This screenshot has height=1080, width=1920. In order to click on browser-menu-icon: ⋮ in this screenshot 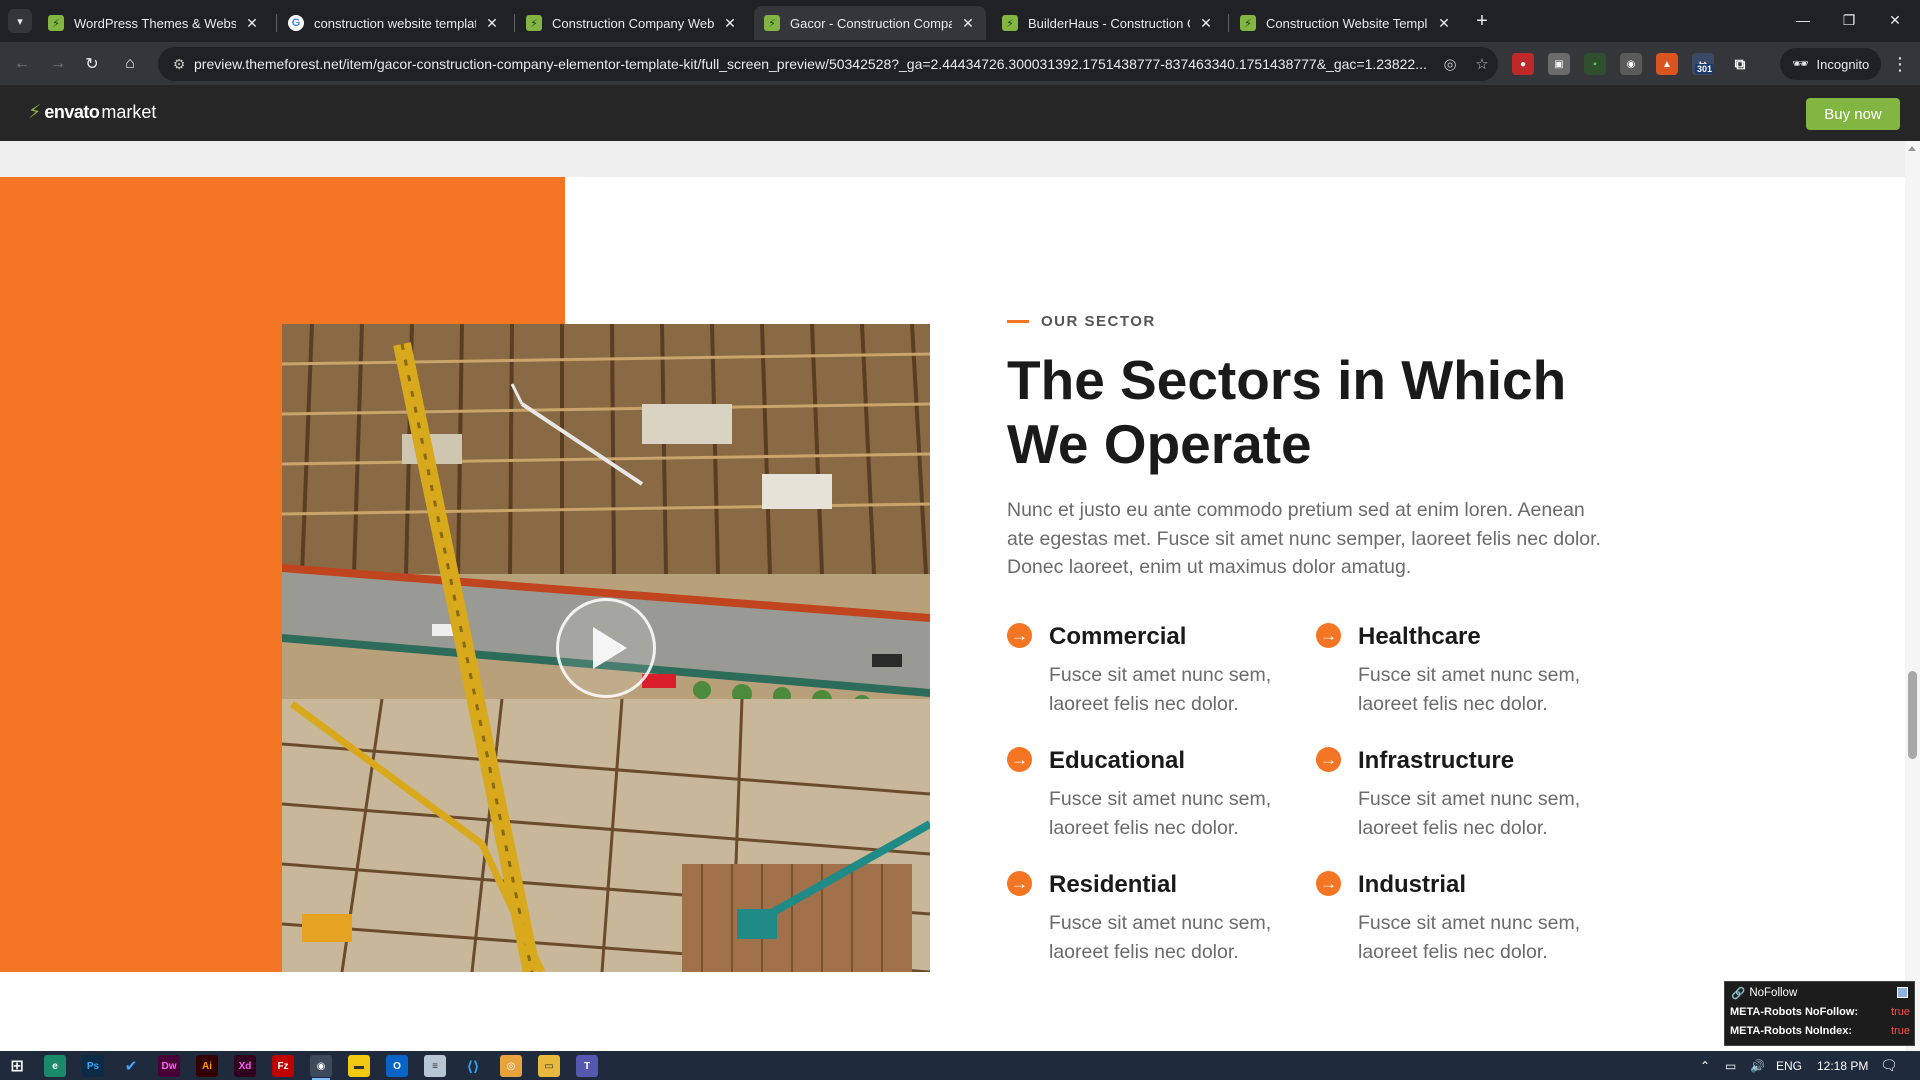, I will do `click(1900, 64)`.